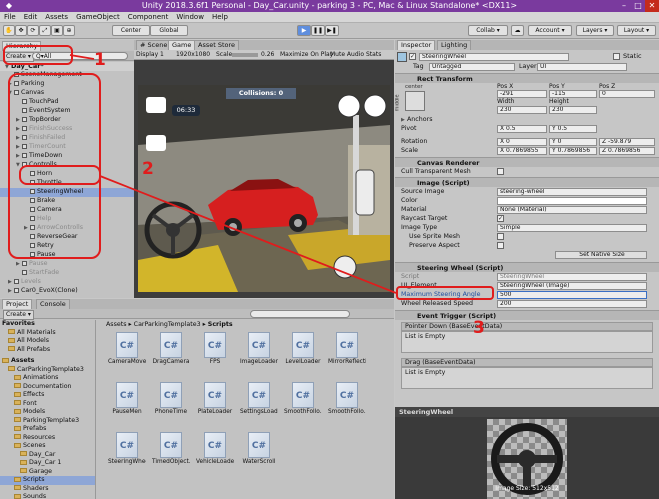 This screenshot has height=499, width=659. What do you see at coordinates (57, 30) in the screenshot?
I see `rect-tool-button: ▣` at bounding box center [57, 30].